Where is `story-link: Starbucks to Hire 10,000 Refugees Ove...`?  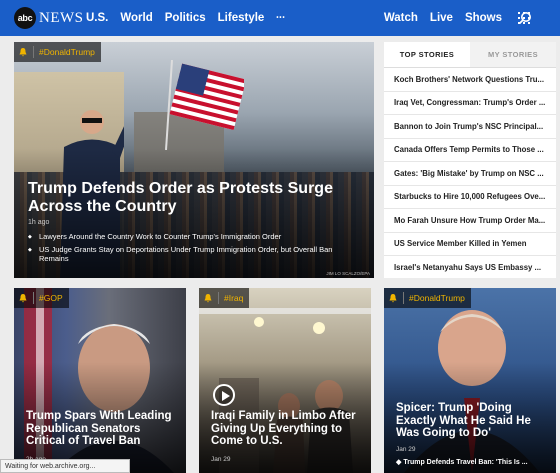 story-link: Starbucks to Hire 10,000 Refugees Ove... is located at coordinates (470, 197).